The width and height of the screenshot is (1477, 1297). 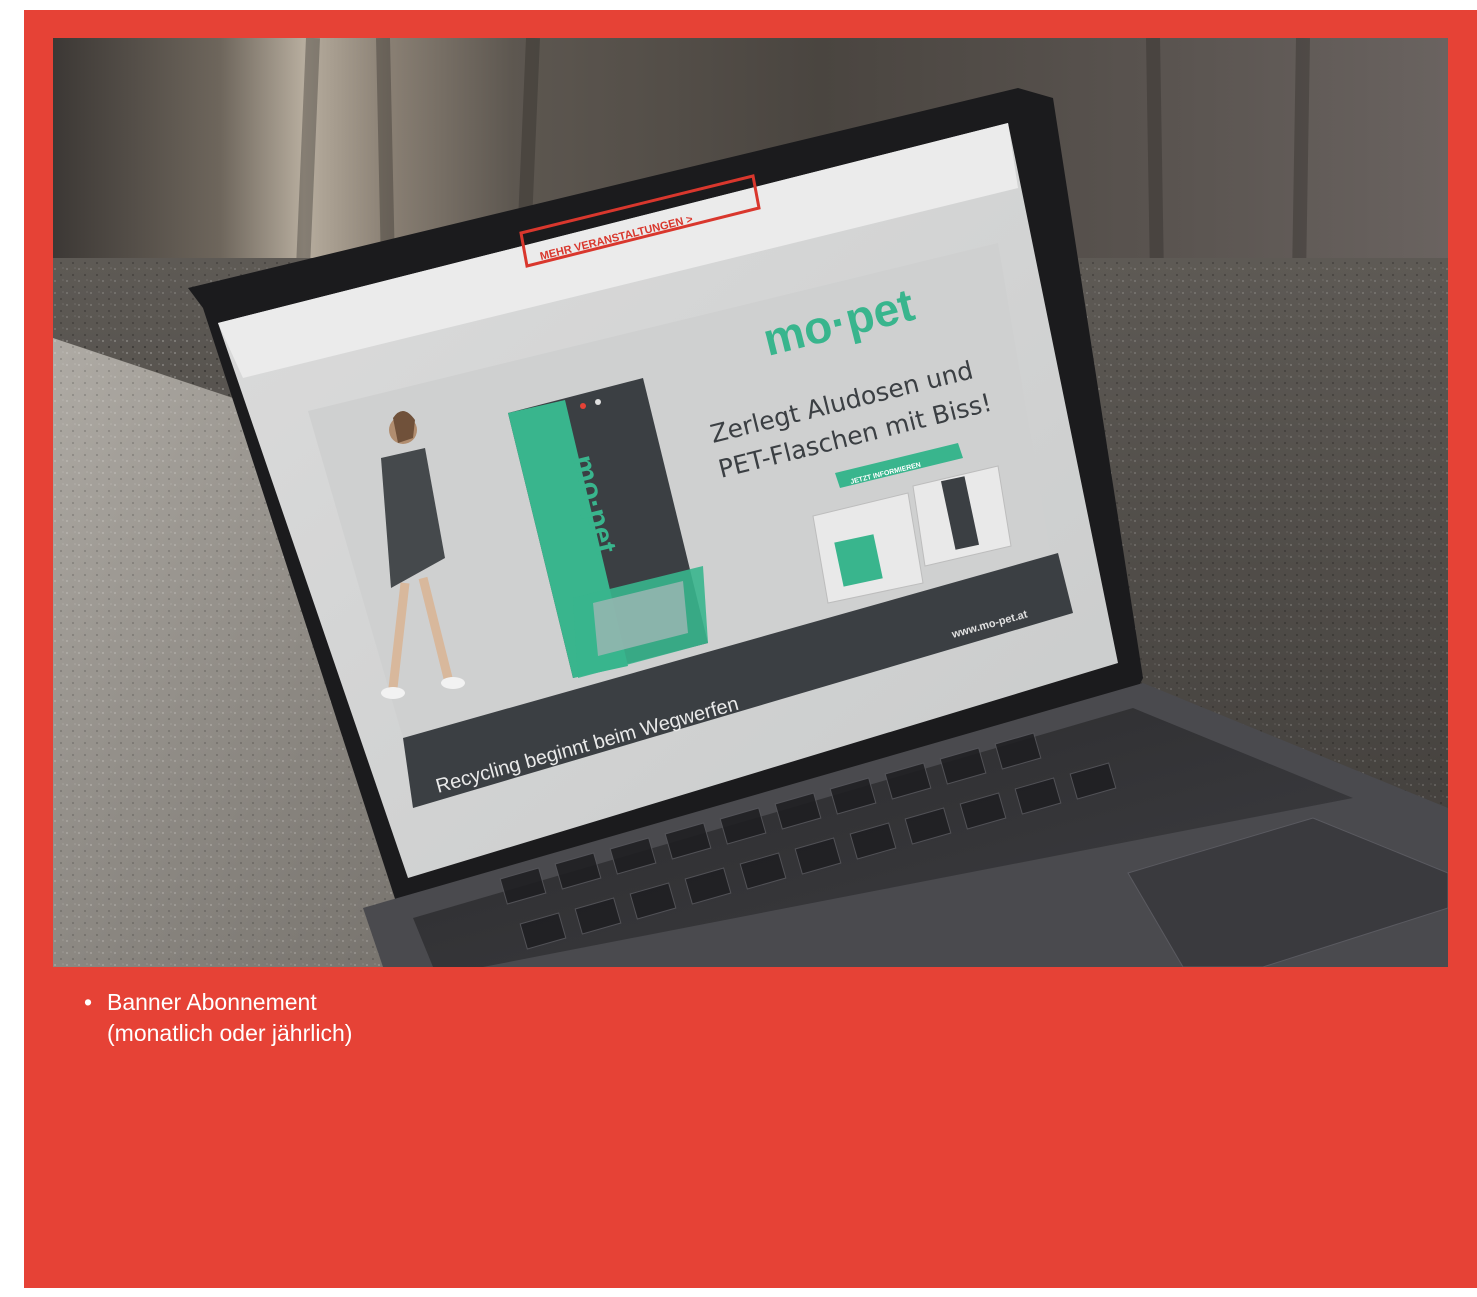 I want to click on caption-line-2: (monatlich oder jährlich), so click(x=230, y=1033).